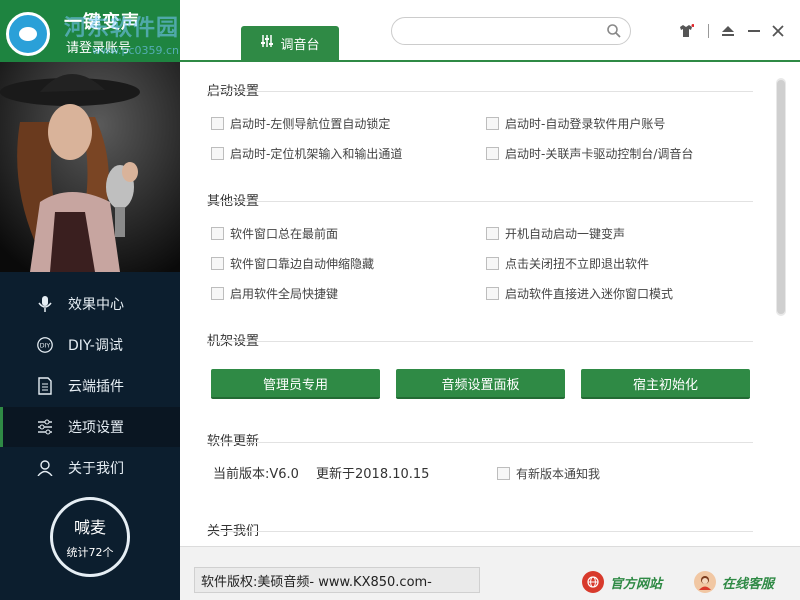  I want to click on mic-category-badge: 喊麦 统计72个, so click(90, 537).